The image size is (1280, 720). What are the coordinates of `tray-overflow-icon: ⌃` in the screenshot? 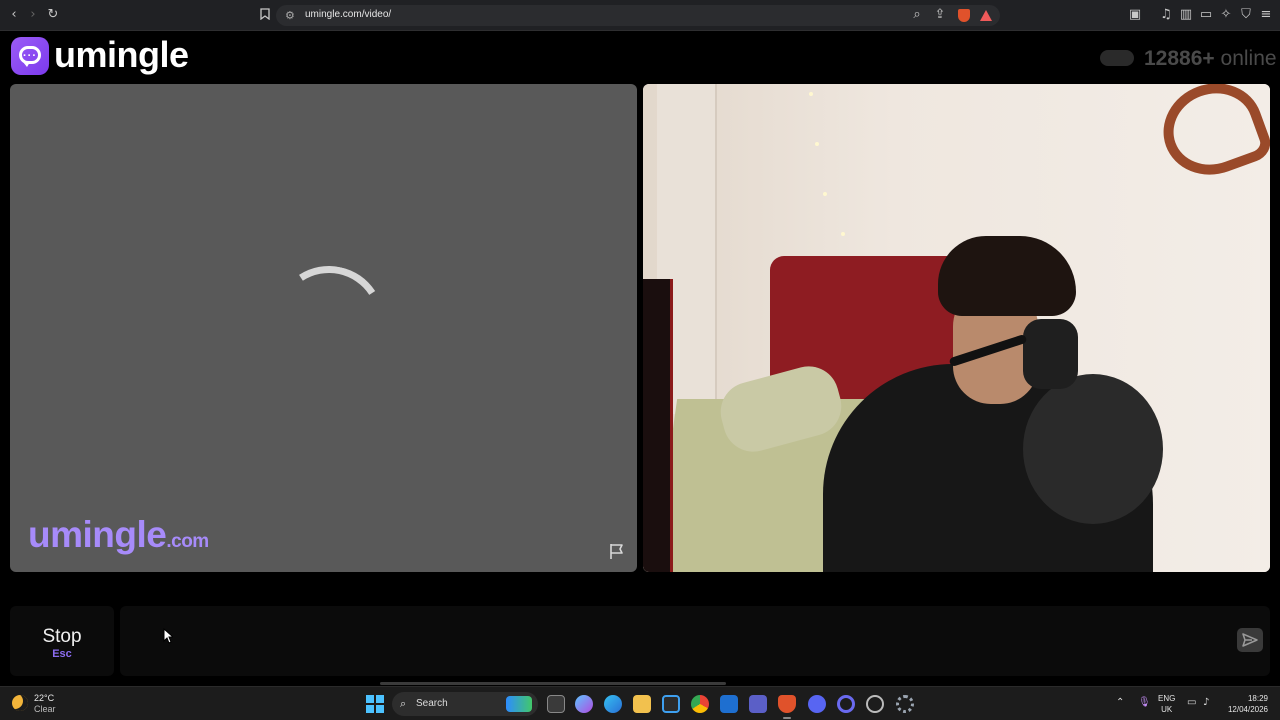 It's located at (1120, 702).